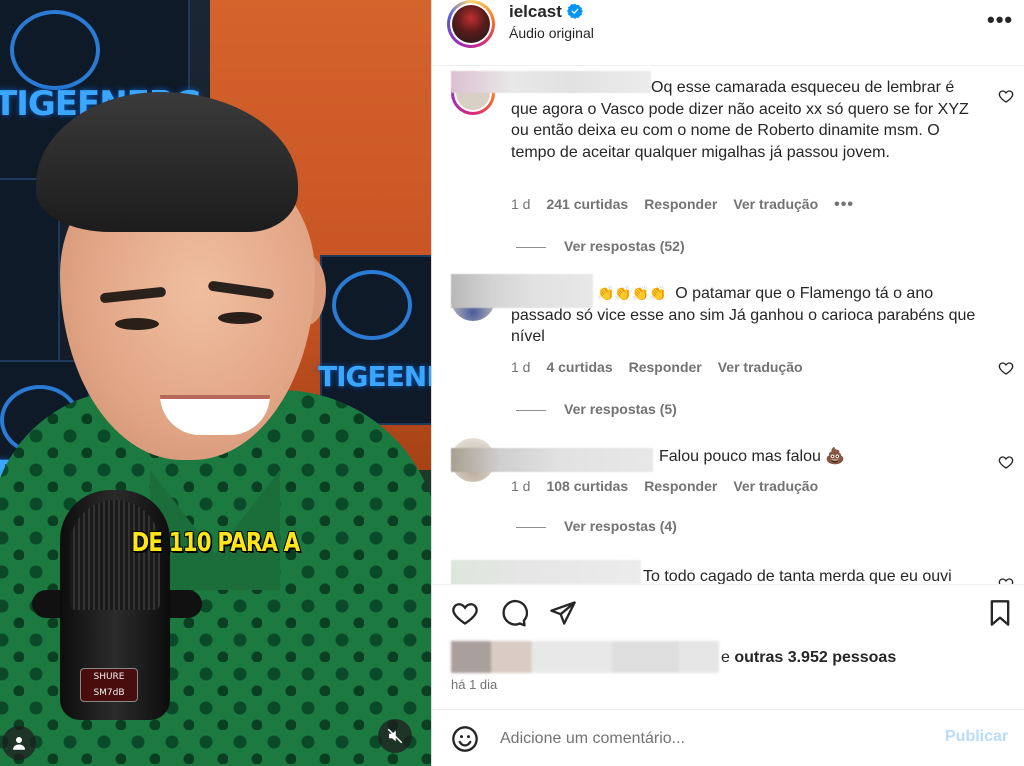 This screenshot has width=1024, height=766. I want to click on user-icon, so click(19, 743).